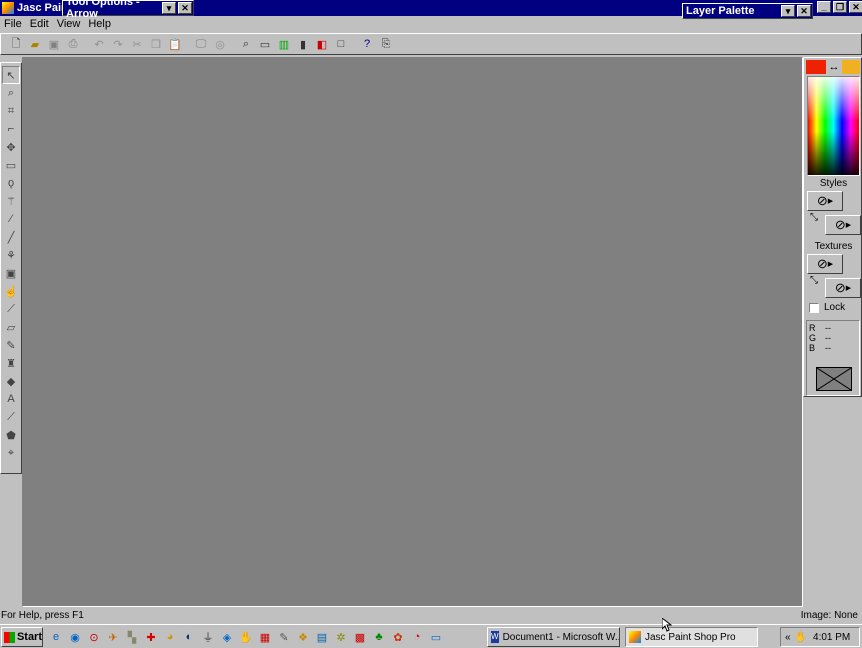  What do you see at coordinates (284, 44) in the screenshot?
I see `color-icon: ▥` at bounding box center [284, 44].